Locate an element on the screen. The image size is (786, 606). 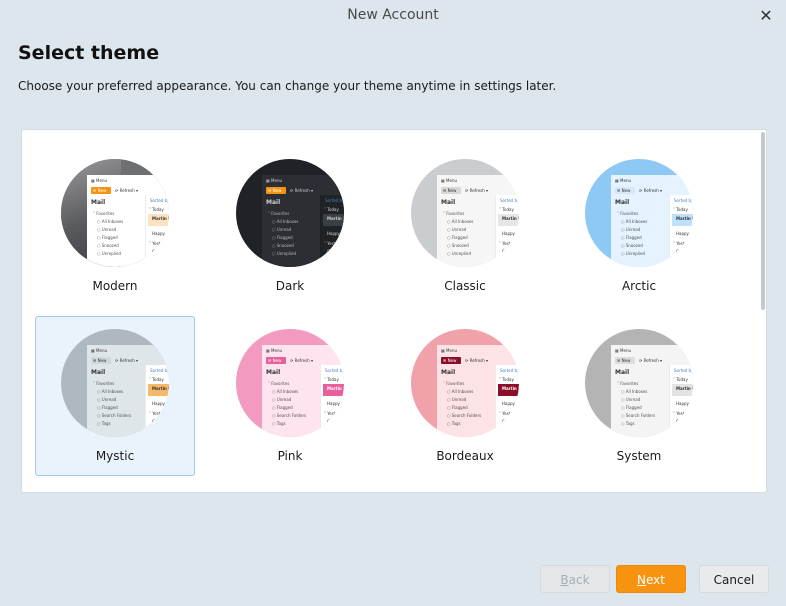
window-title: New Account is located at coordinates (393, 15).